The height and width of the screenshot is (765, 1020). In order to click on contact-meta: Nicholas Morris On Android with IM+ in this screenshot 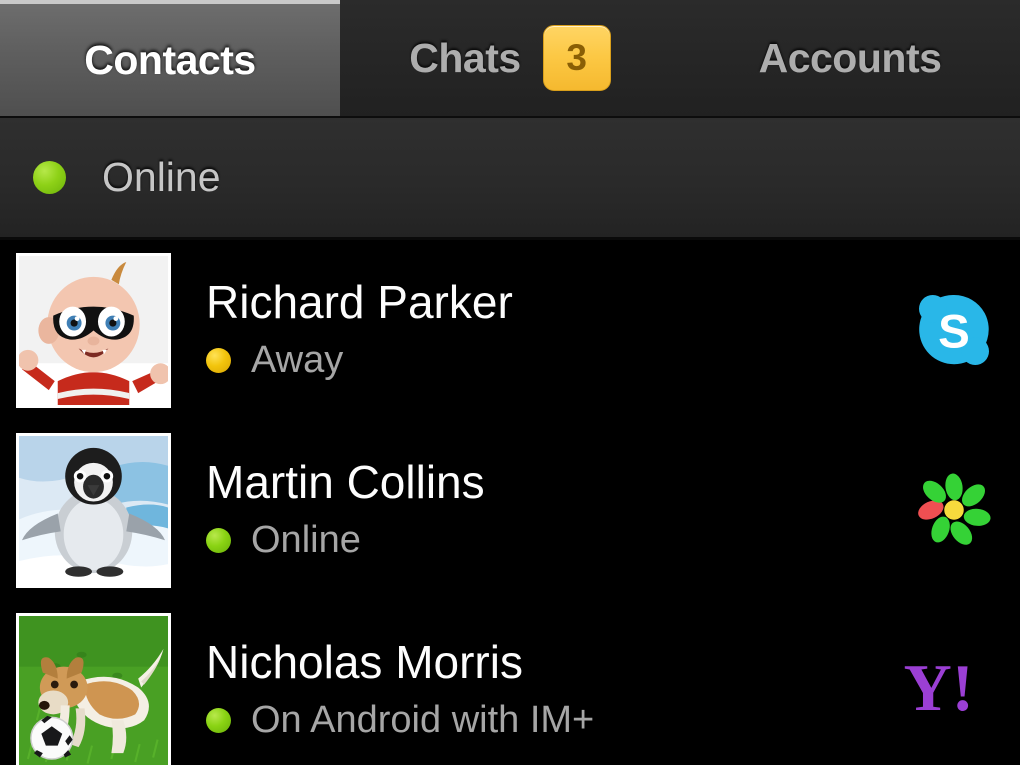, I will do `click(553, 689)`.